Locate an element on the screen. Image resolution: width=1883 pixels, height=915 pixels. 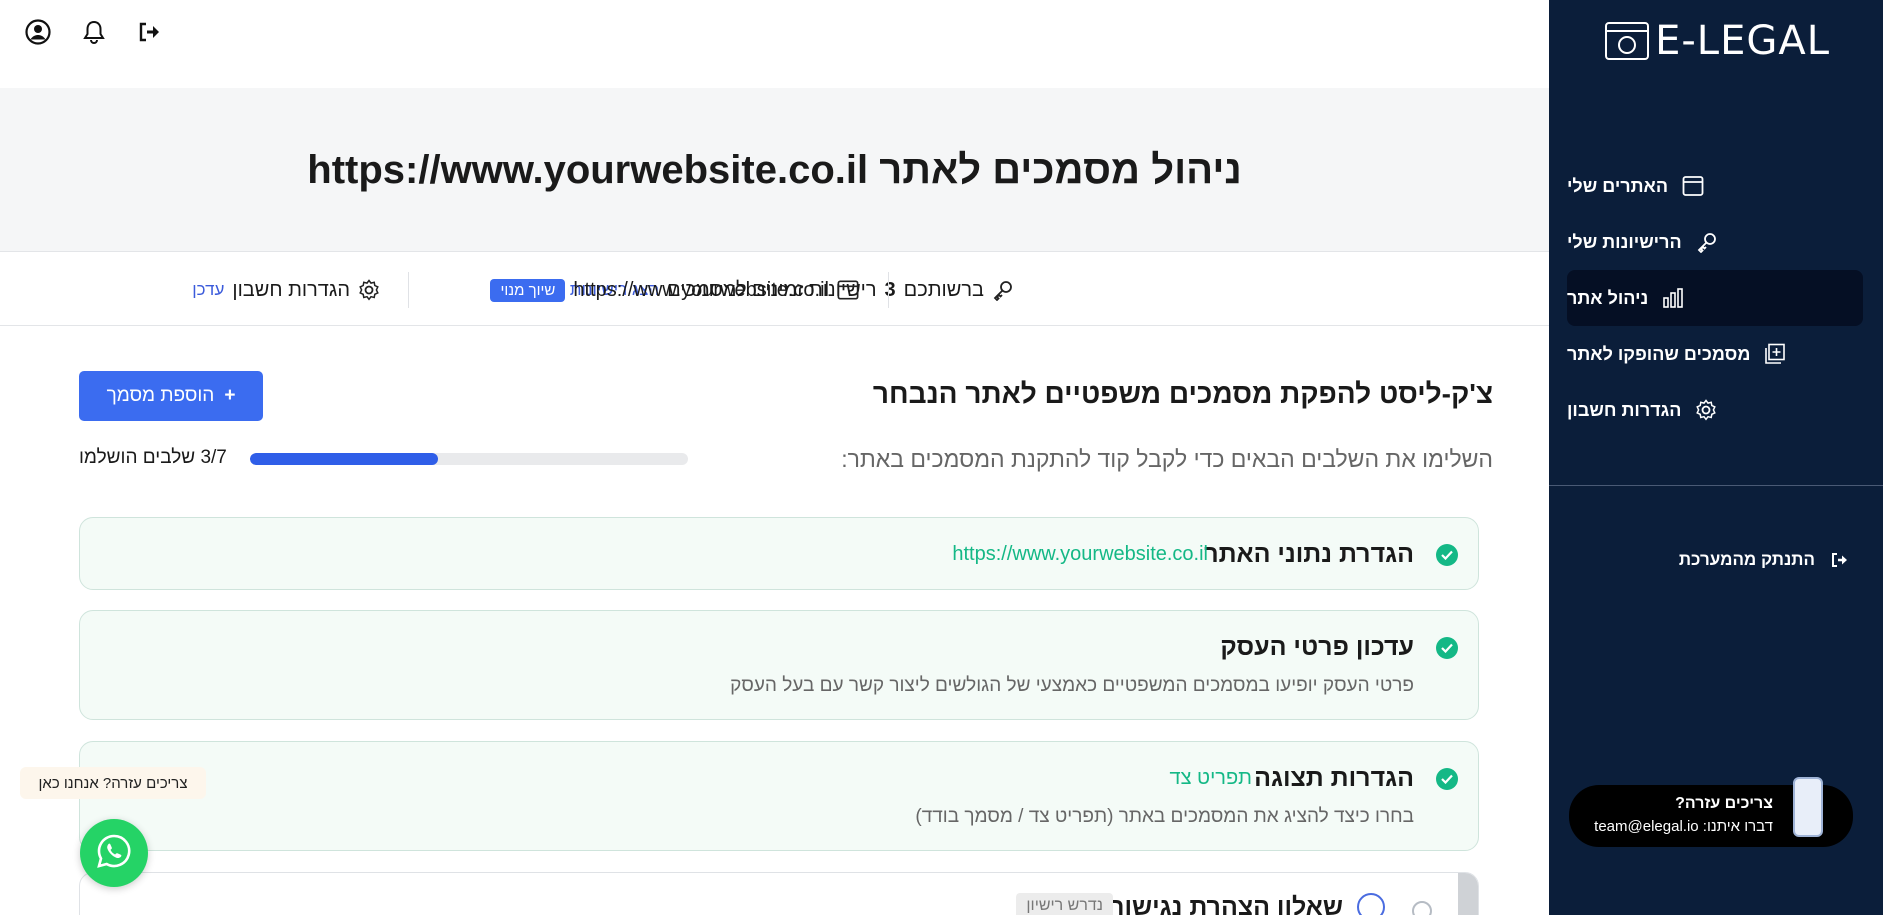
website-url: https://www.yourwebsite.co.il is located at coordinates (701, 289).